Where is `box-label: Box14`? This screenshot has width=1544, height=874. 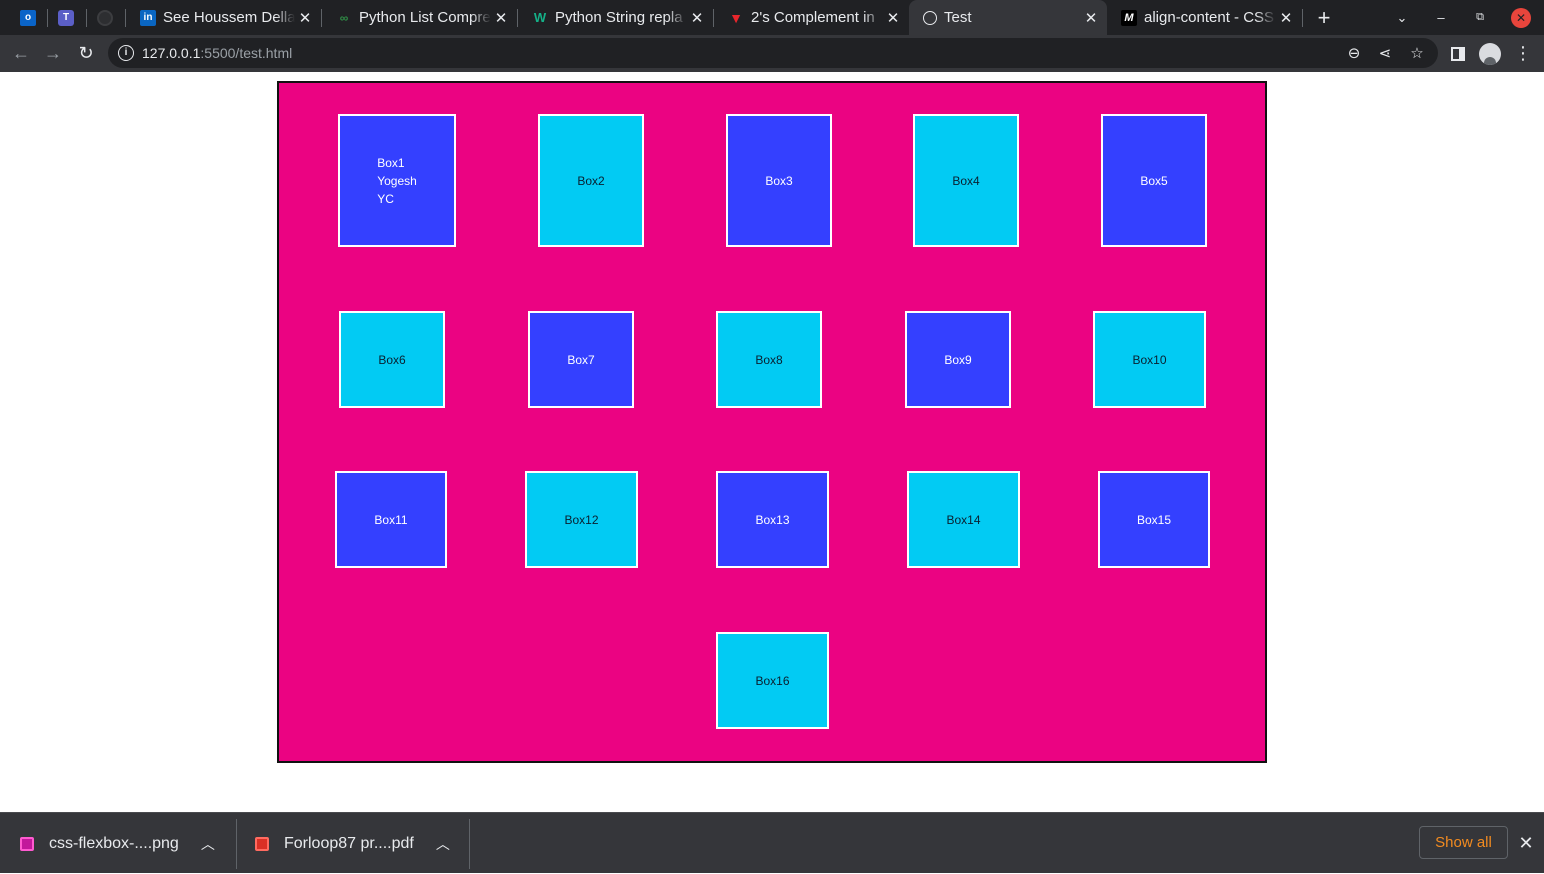 box-label: Box14 is located at coordinates (963, 519).